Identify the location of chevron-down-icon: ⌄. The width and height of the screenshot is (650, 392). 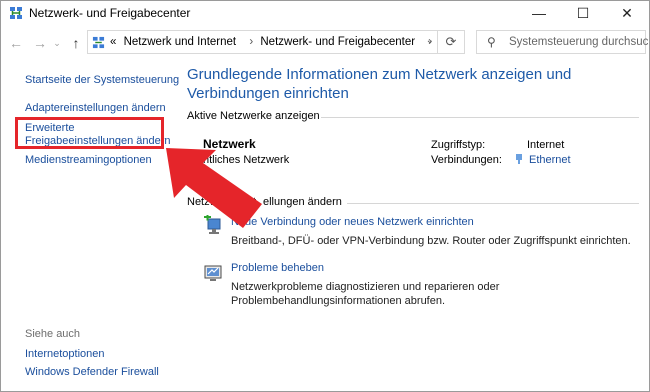
(430, 40).